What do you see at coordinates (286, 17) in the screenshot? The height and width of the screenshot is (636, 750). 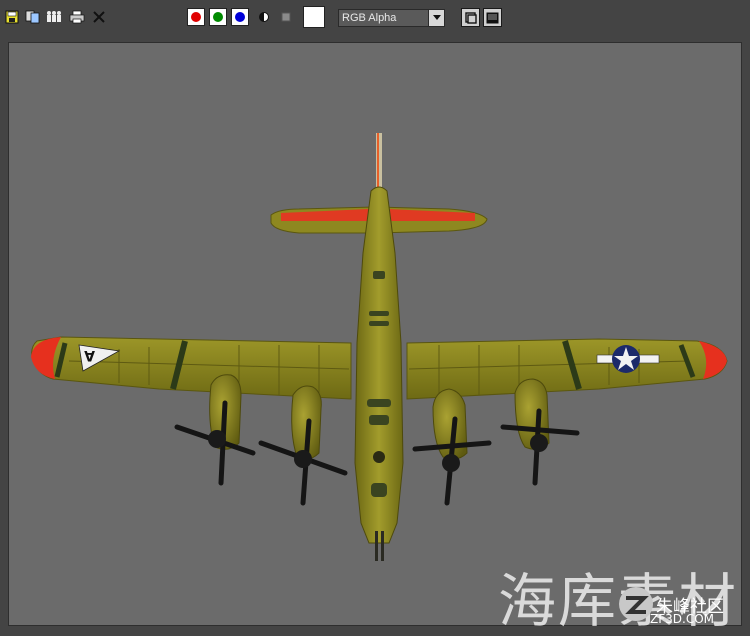 I see `monochrome-icon` at bounding box center [286, 17].